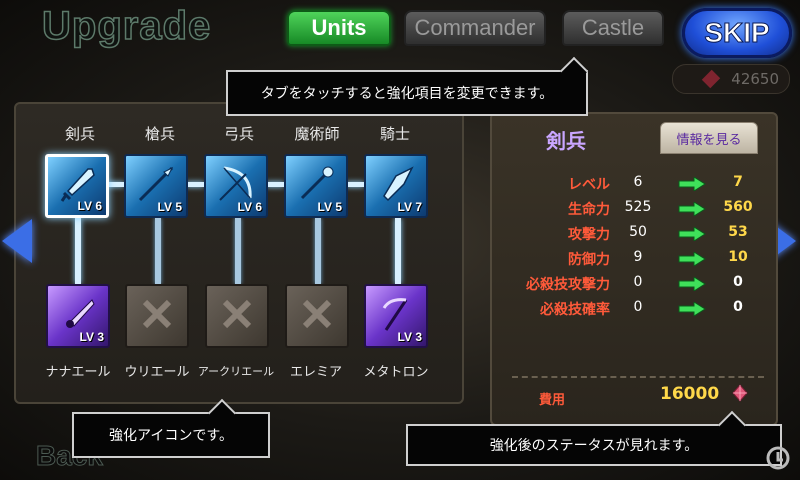 The height and width of the screenshot is (480, 800). I want to click on callout-tail, so click(574, 71).